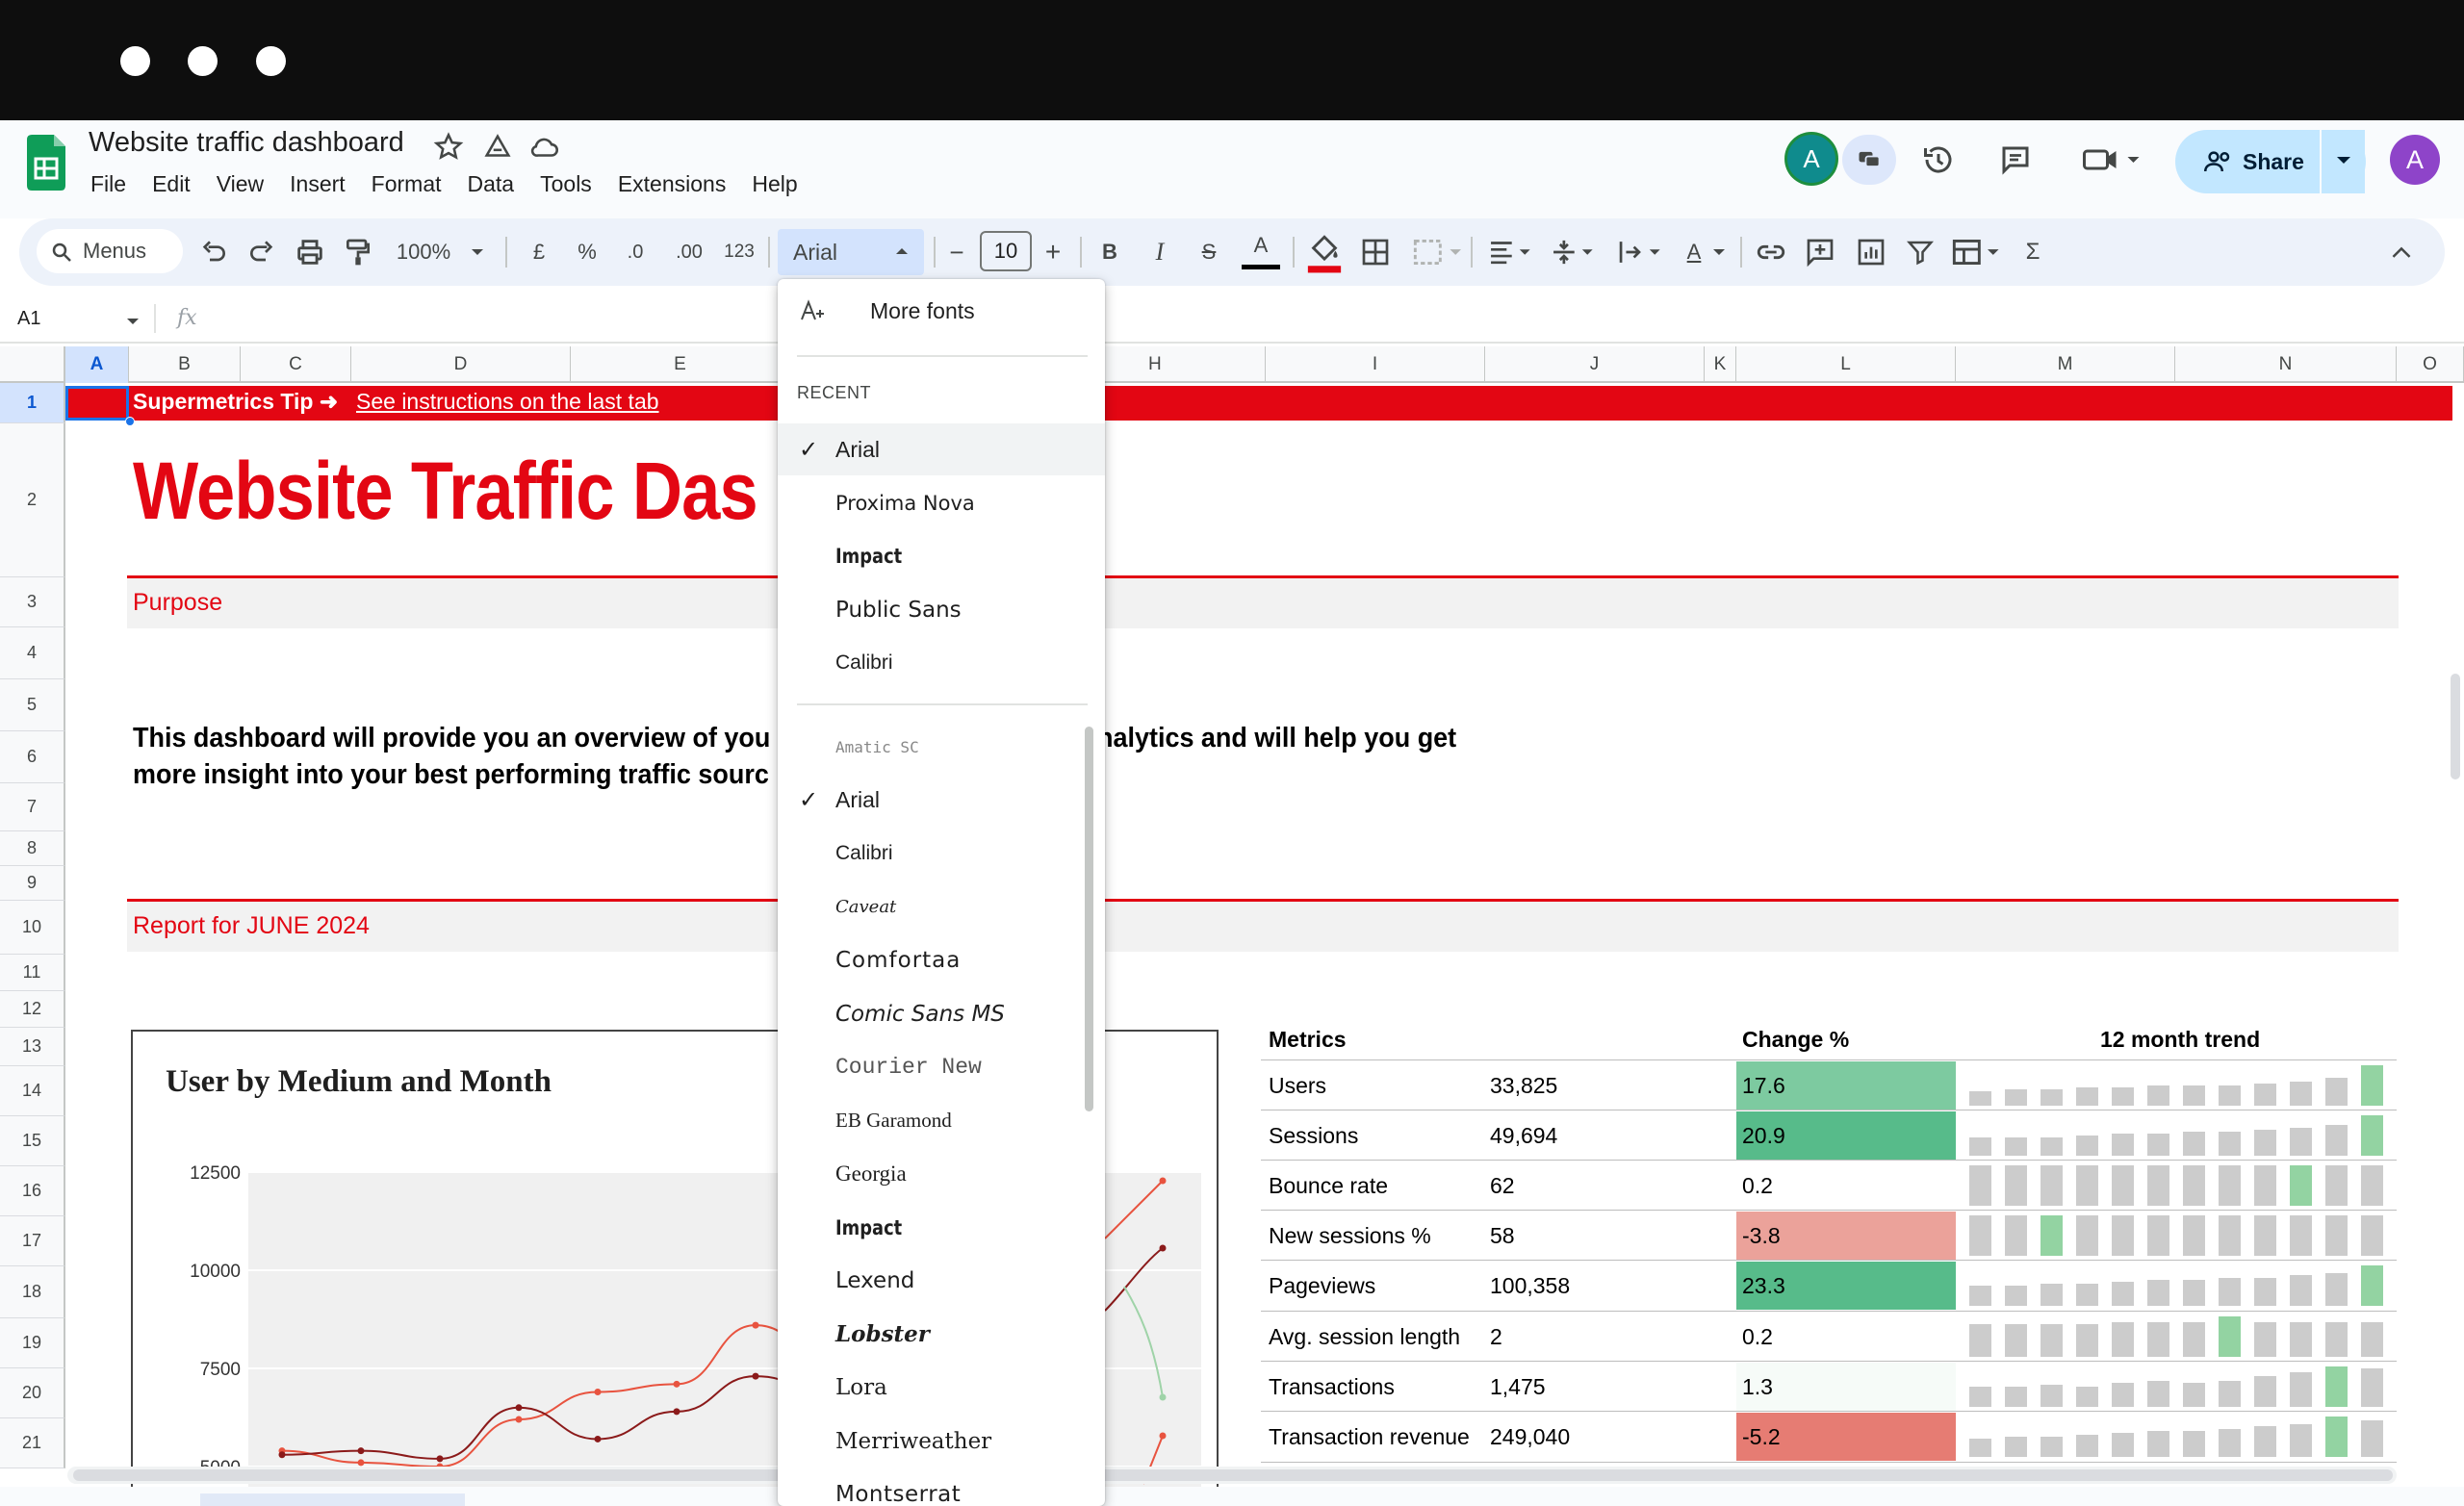 The height and width of the screenshot is (1506, 2464). I want to click on menu-help: Help, so click(774, 185).